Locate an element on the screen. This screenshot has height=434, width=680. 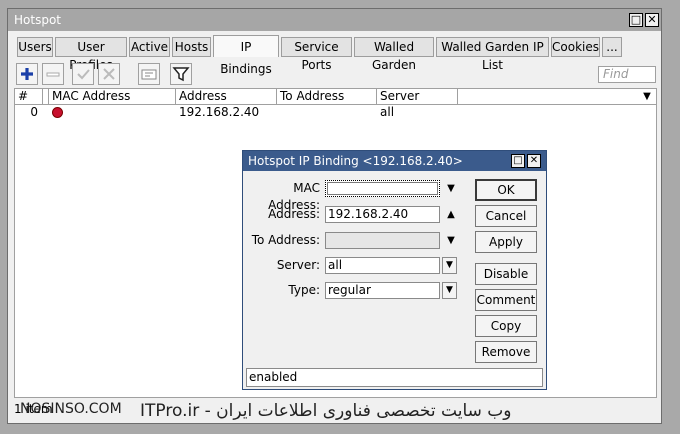
add-button is located at coordinates (27, 74).